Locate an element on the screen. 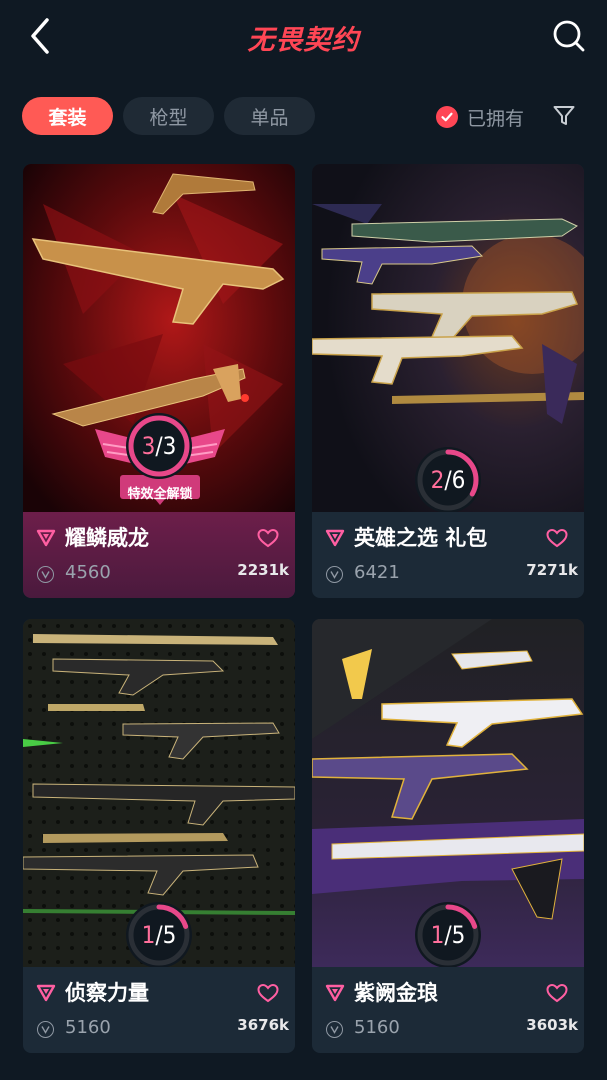  bundle-name: 紫阙金琅 is located at coordinates (396, 993).